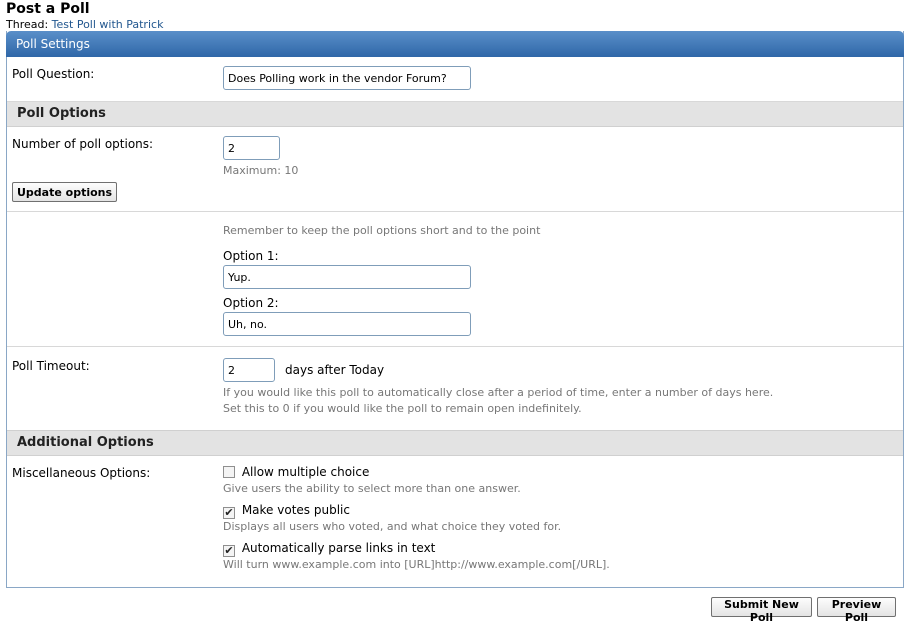 The height and width of the screenshot is (636, 913). I want to click on poll-question-label: Poll Question:, so click(53, 74).